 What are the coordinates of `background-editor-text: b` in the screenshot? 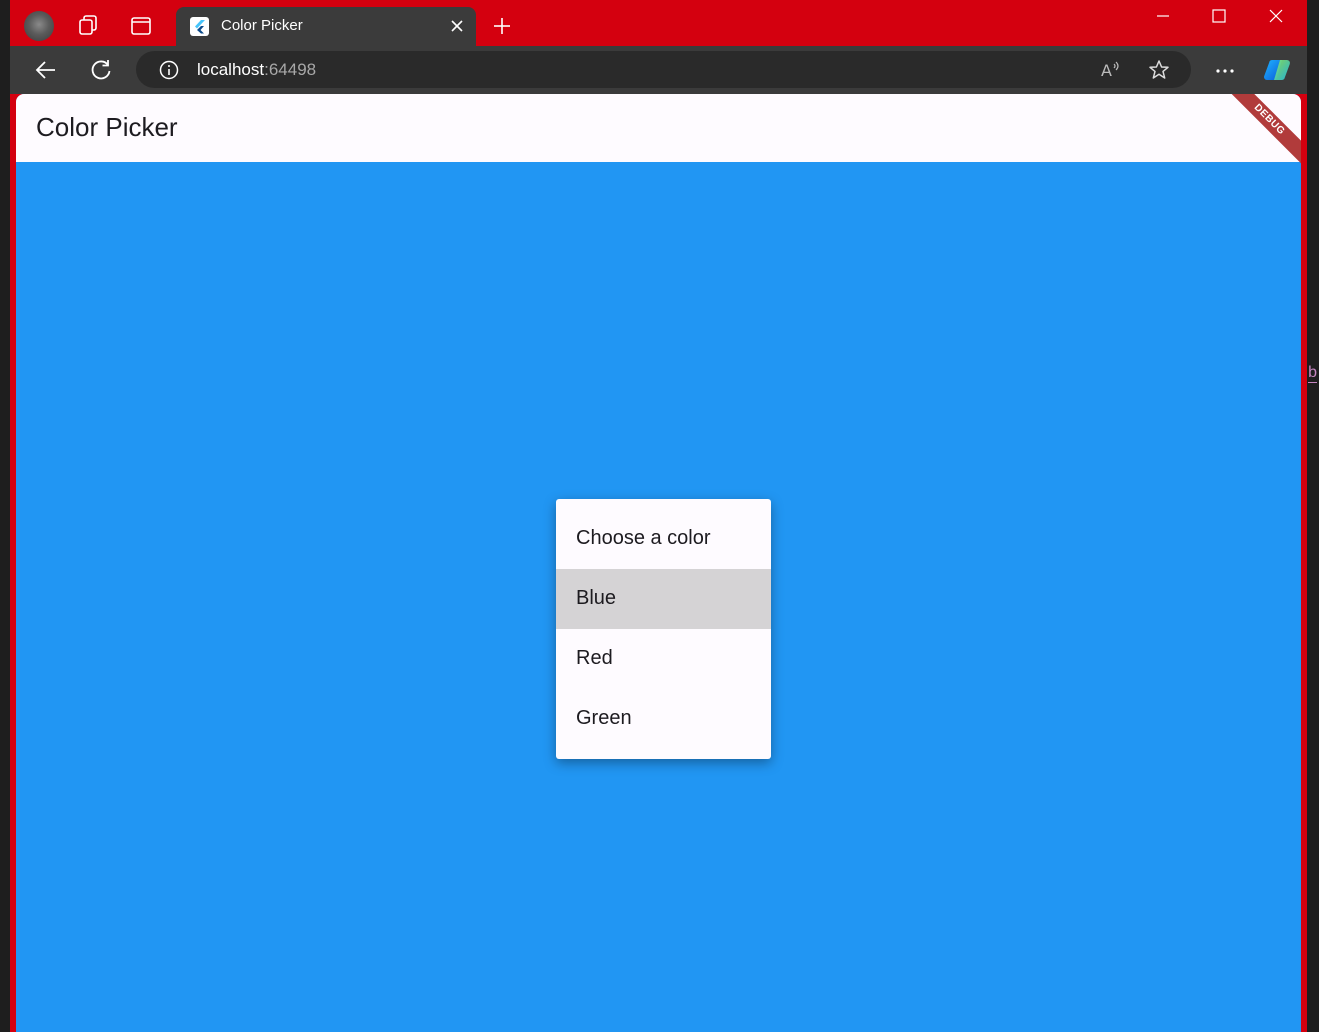 It's located at (1312, 373).